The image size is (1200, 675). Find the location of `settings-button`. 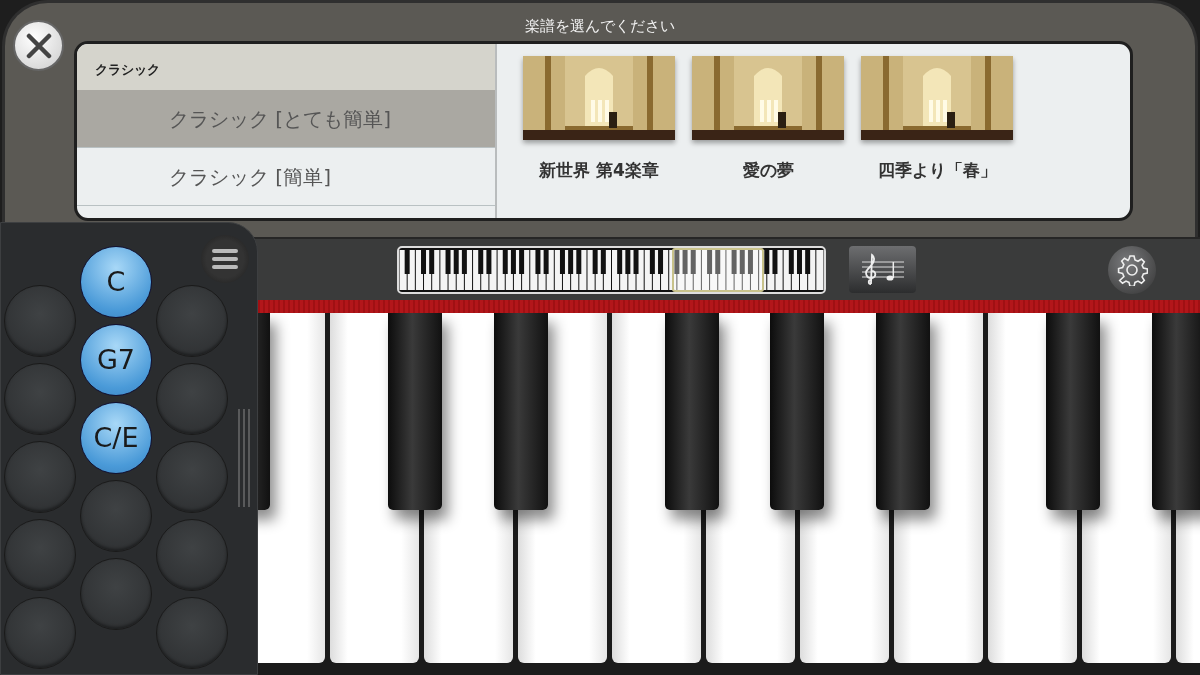

settings-button is located at coordinates (1132, 269).